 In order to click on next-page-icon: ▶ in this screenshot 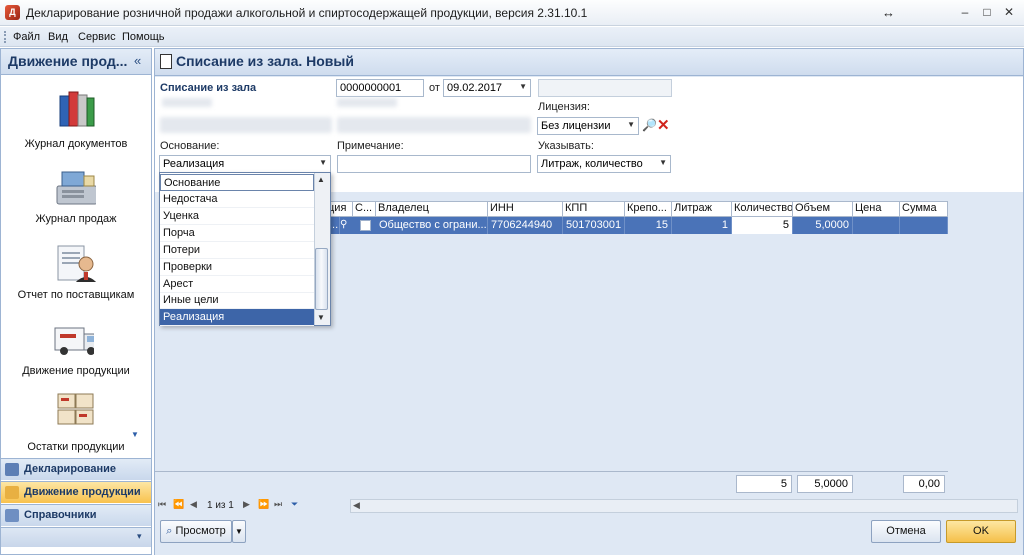, I will do `click(246, 504)`.